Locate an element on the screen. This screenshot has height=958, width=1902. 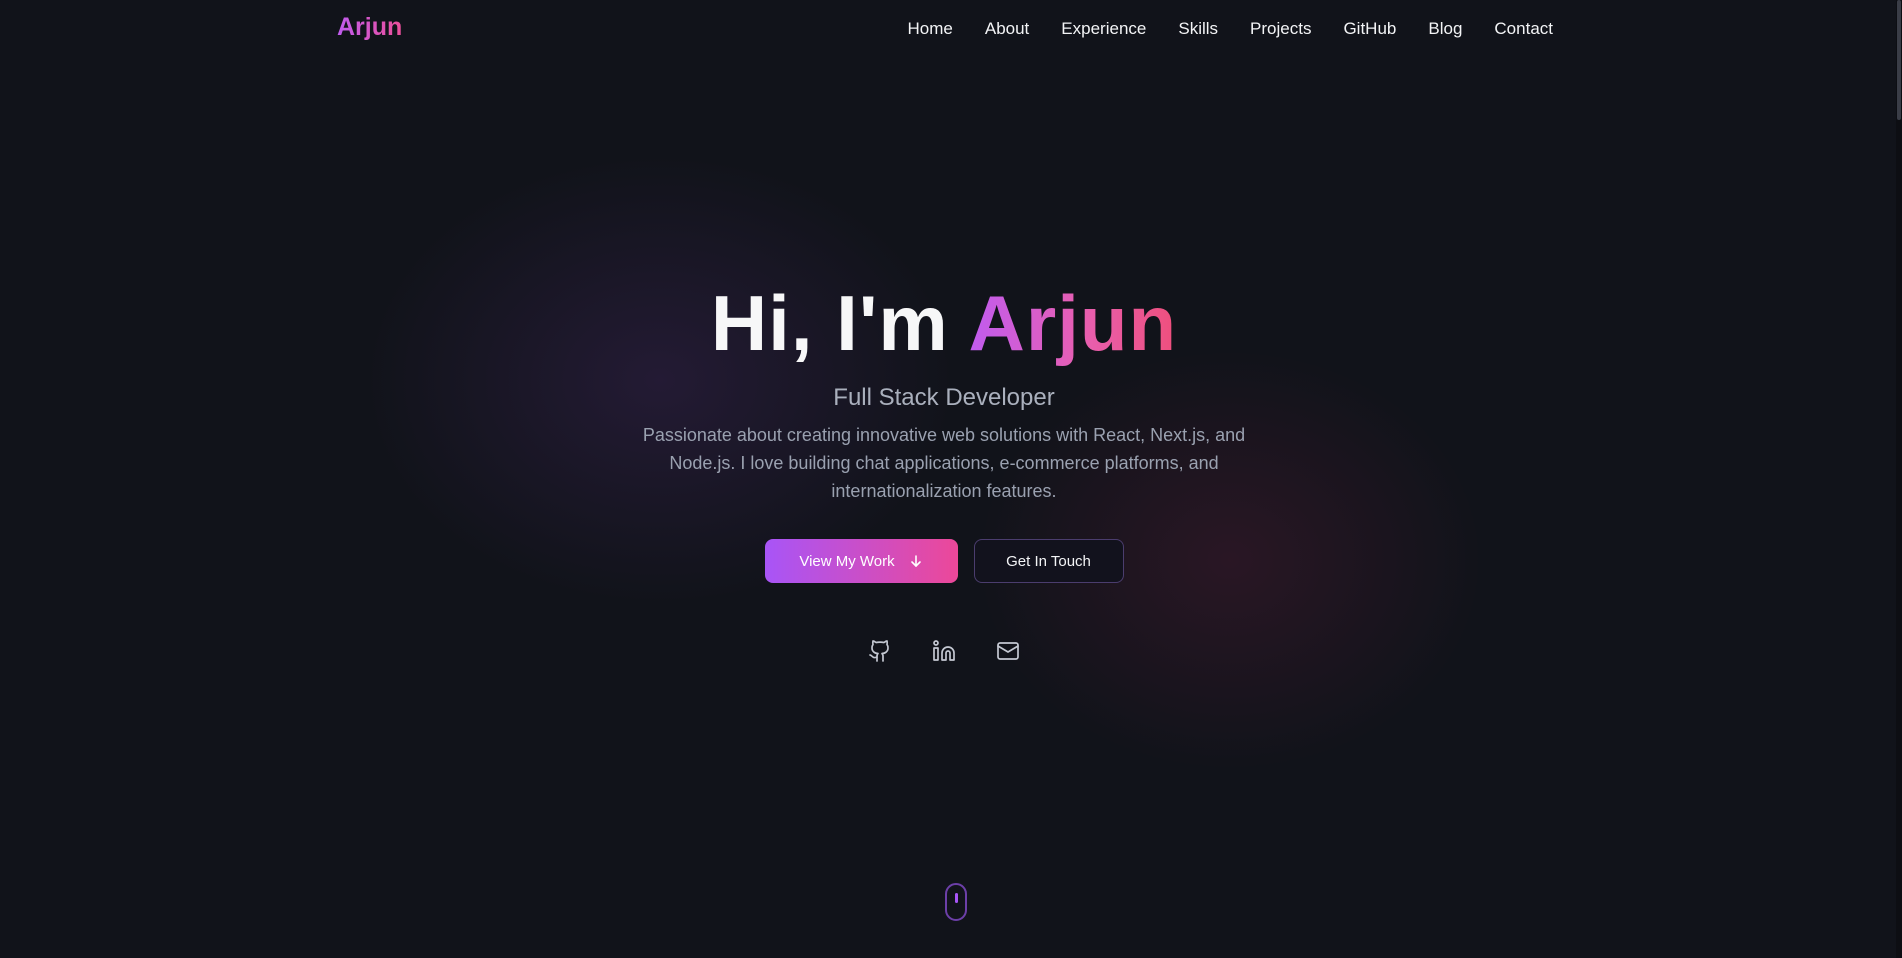
get-in-touch-label: Get In Touch is located at coordinates (1048, 561).